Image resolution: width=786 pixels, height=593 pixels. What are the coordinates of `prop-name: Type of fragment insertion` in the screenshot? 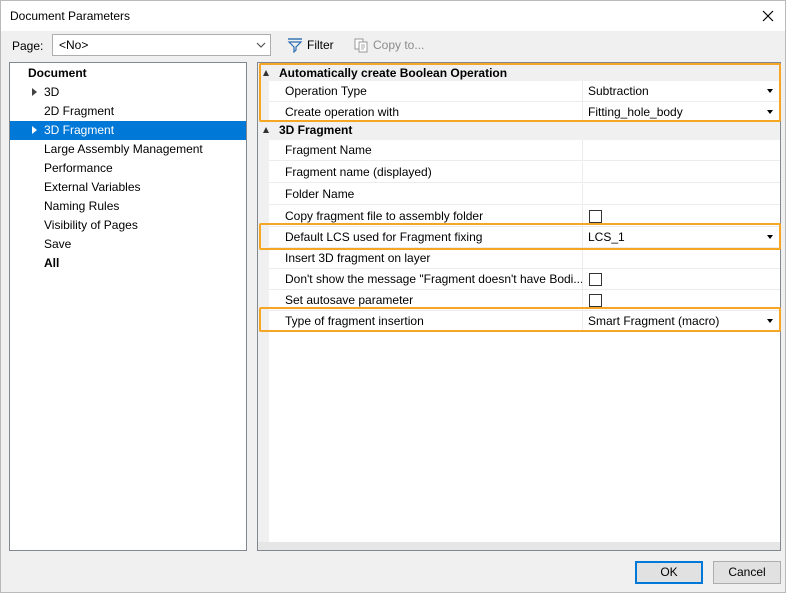 It's located at (354, 321).